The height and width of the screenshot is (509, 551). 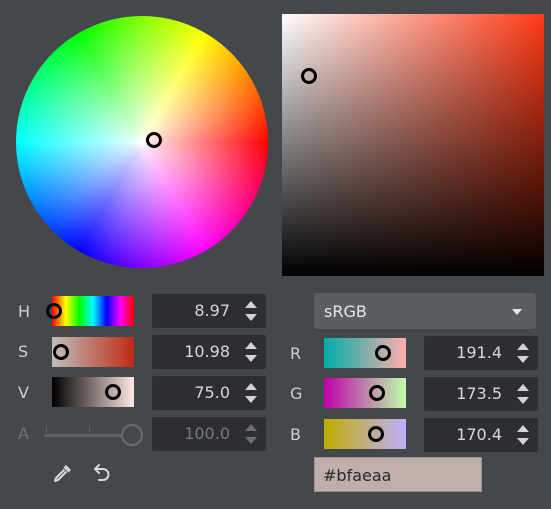 I want to click on blue-value: 170.4, so click(x=479, y=434).